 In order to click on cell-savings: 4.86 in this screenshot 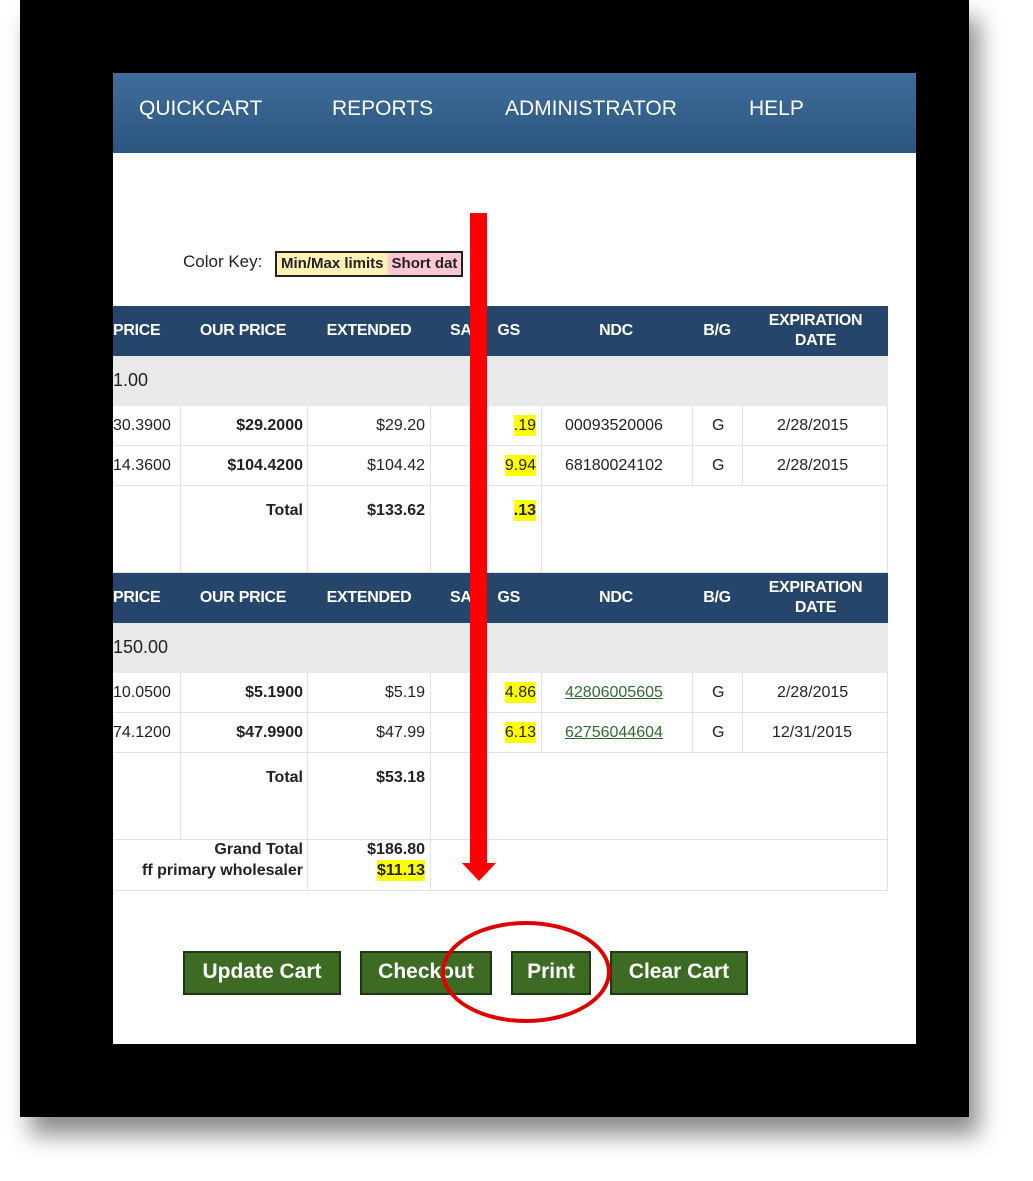, I will do `click(520, 692)`.